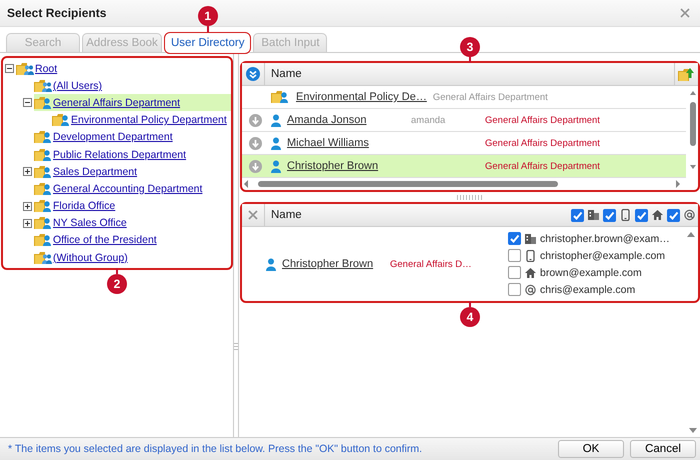  I want to click on window-title: Select Recipients, so click(56, 13).